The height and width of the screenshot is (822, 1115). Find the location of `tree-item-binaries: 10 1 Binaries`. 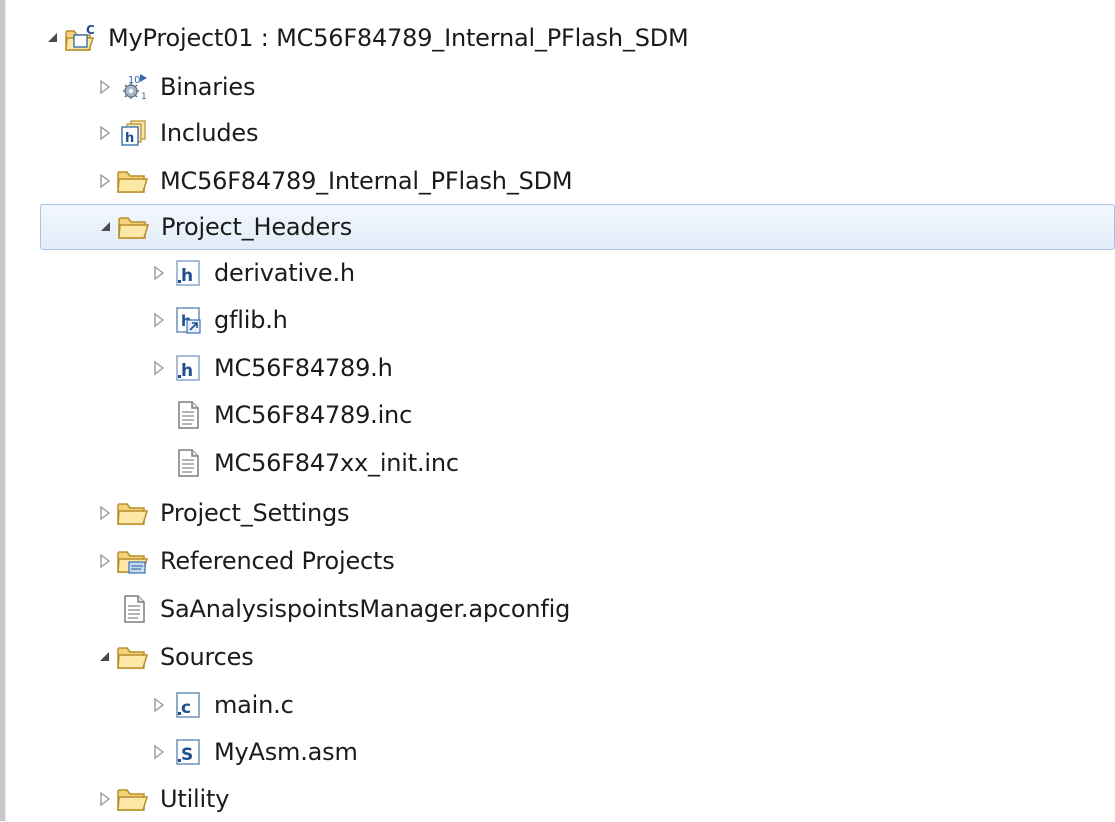

tree-item-binaries: 10 1 Binaries is located at coordinates (173, 87).